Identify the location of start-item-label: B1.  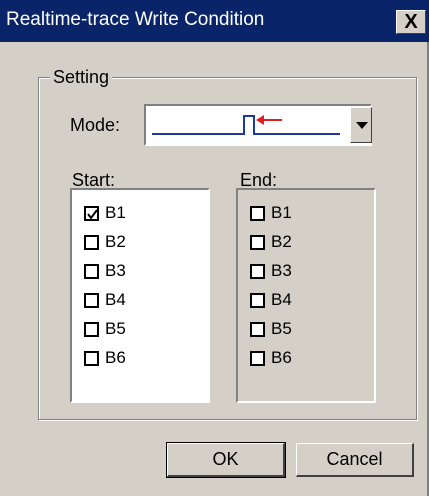
(115, 212).